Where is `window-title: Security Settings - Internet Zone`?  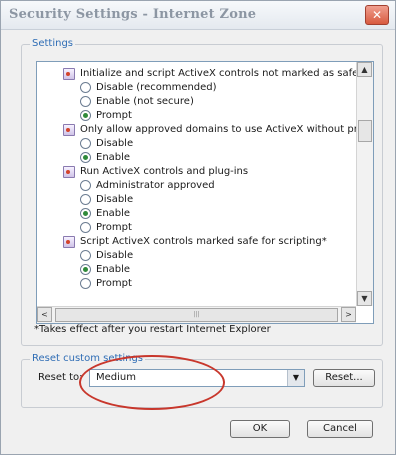 window-title: Security Settings - Internet Zone is located at coordinates (133, 14).